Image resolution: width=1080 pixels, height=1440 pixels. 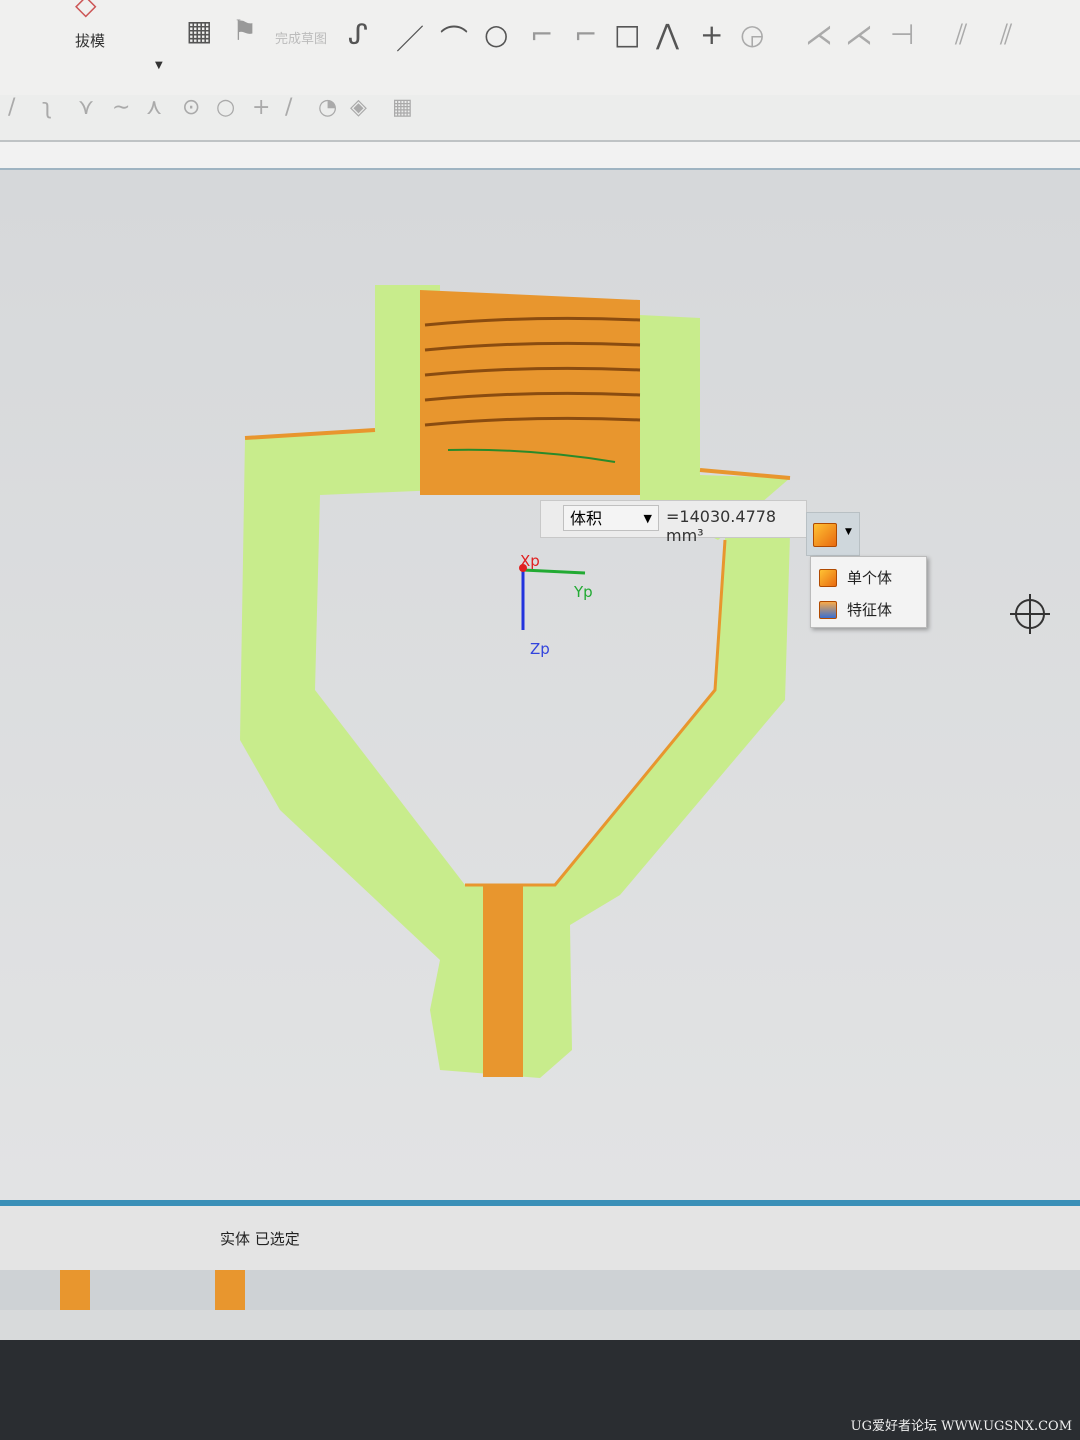 I want to click on fillet-icon: ⌐, so click(x=541, y=34).